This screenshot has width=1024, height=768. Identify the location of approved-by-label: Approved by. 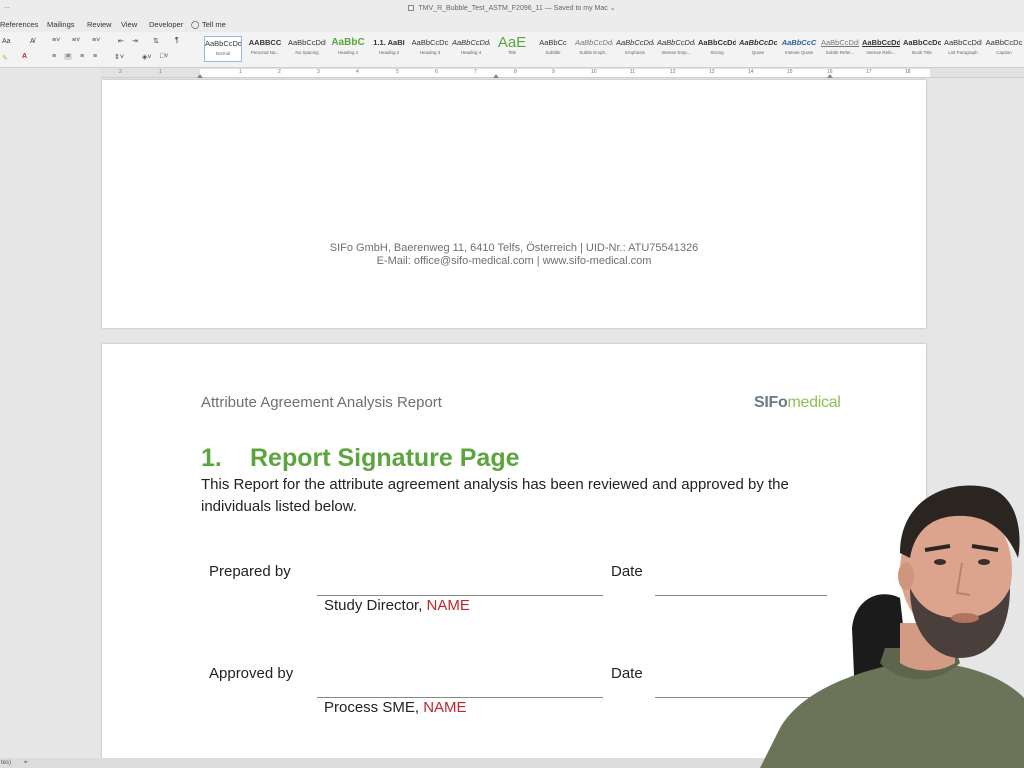
(251, 673).